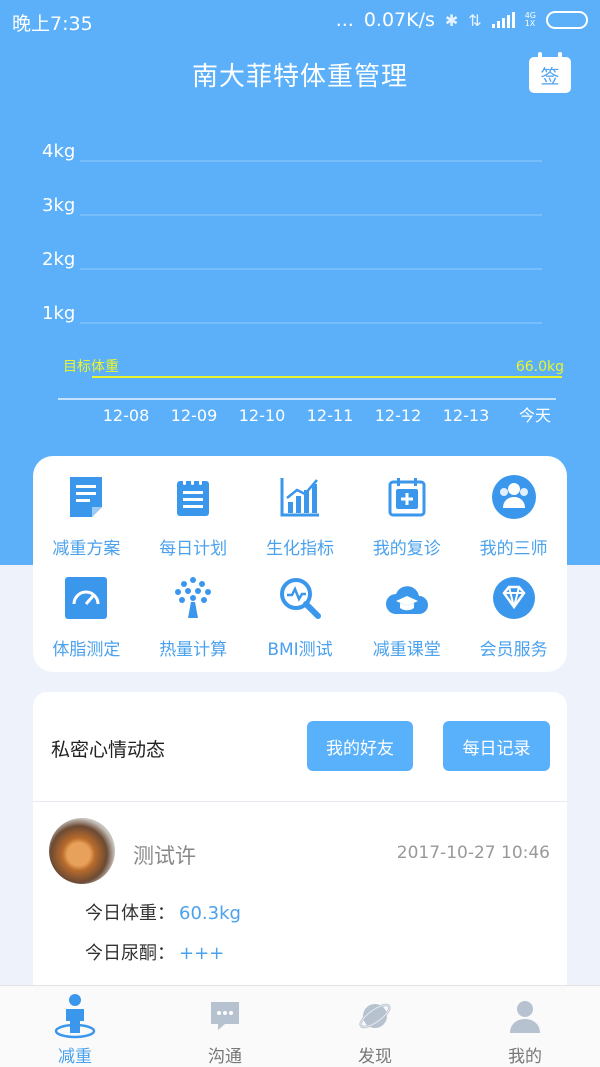 The image size is (600, 1067). I want to click on menu-item: 我的三师, so click(513, 514).